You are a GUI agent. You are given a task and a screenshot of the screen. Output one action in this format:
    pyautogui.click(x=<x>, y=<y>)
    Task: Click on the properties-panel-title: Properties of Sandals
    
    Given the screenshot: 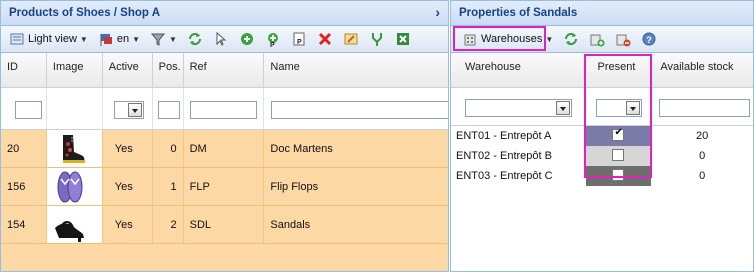 What is the action you would take?
    pyautogui.click(x=518, y=13)
    